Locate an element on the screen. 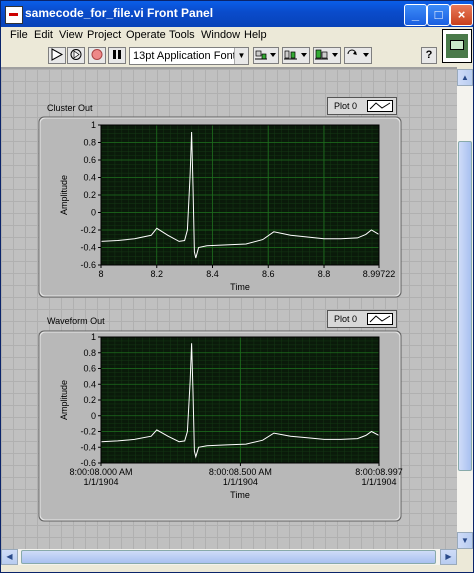  menu-help: Help is located at coordinates (255, 35).